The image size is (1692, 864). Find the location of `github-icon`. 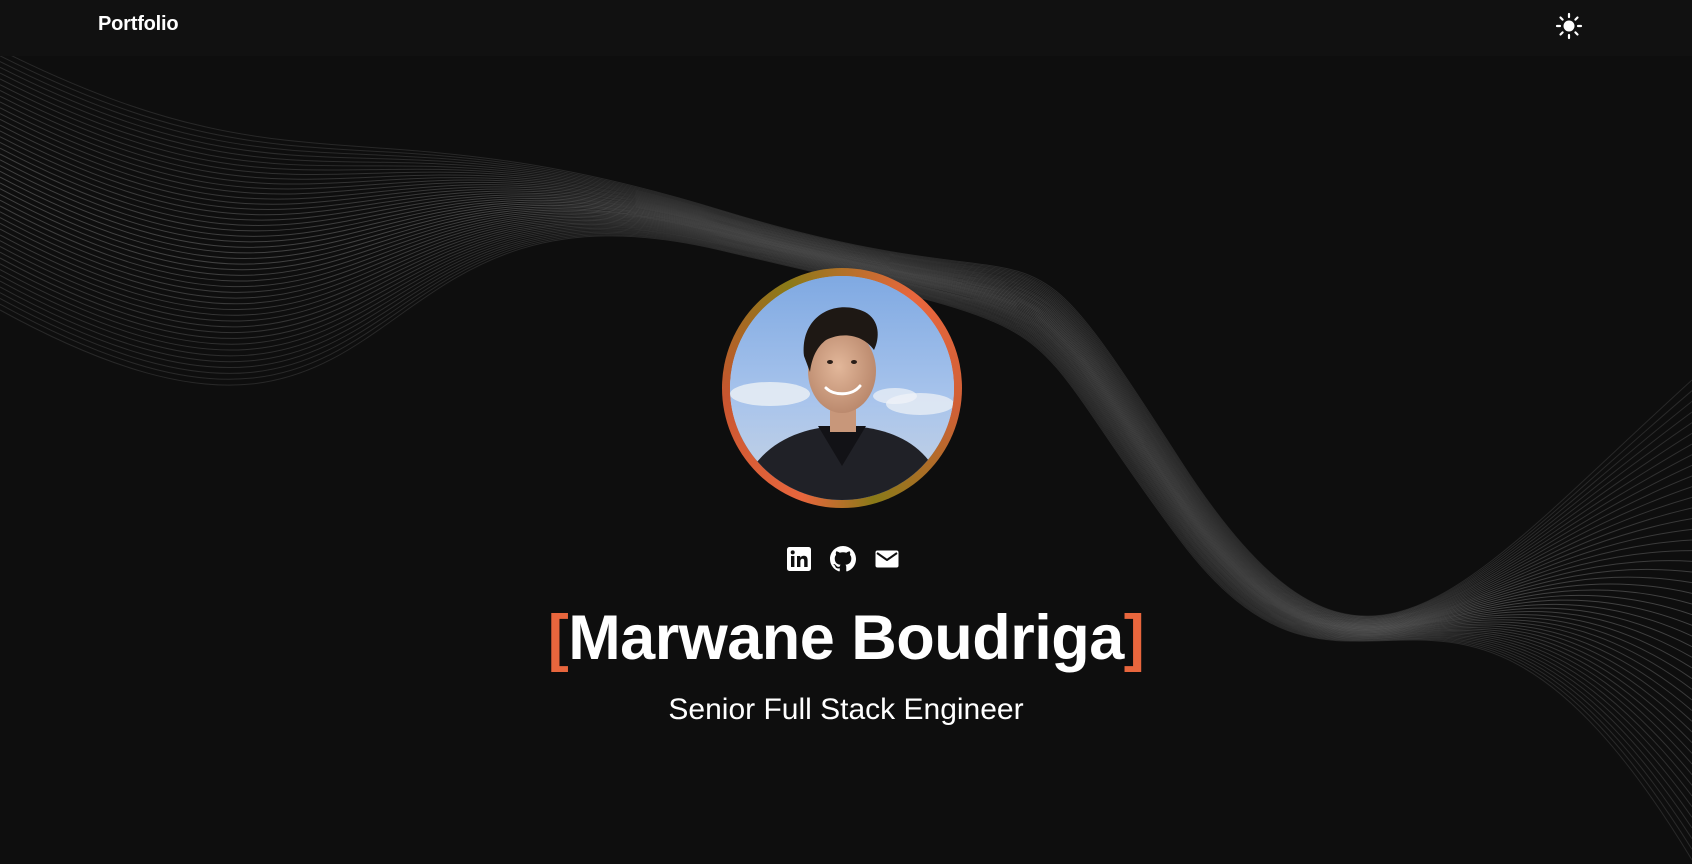

github-icon is located at coordinates (843, 559).